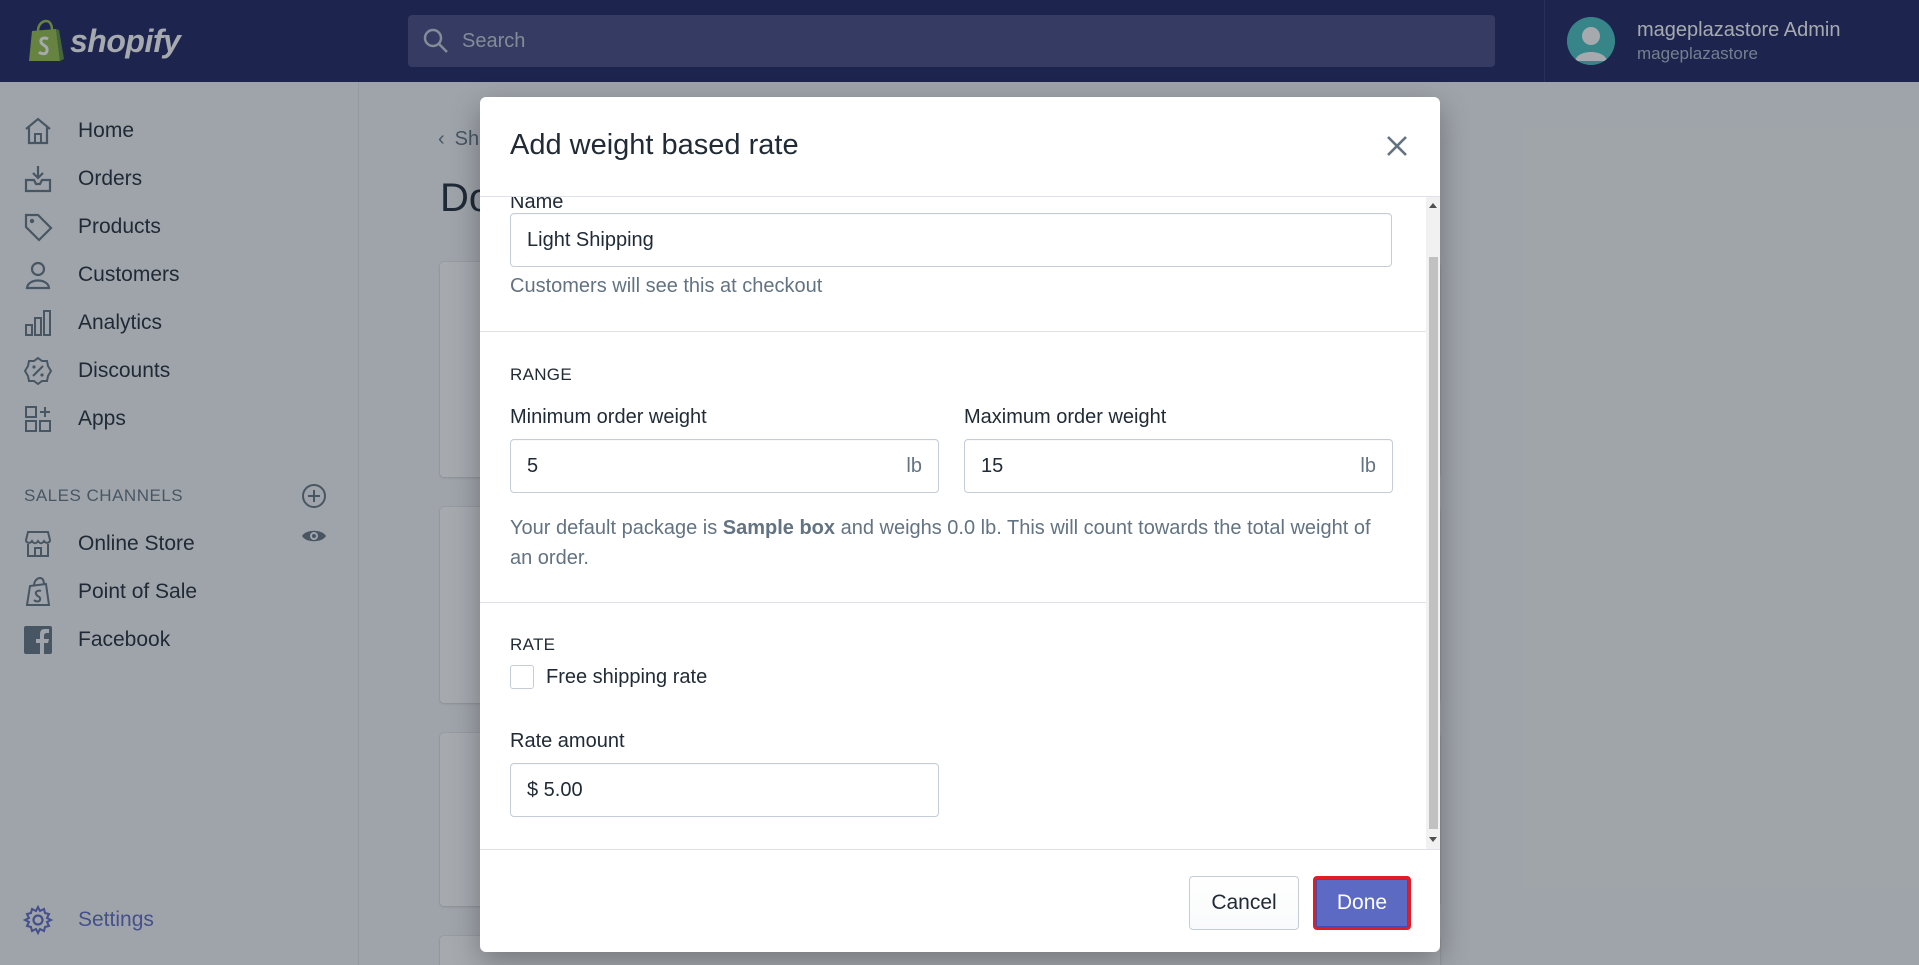 The width and height of the screenshot is (1919, 965). I want to click on rate-name-value: Light Shipping, so click(590, 239).